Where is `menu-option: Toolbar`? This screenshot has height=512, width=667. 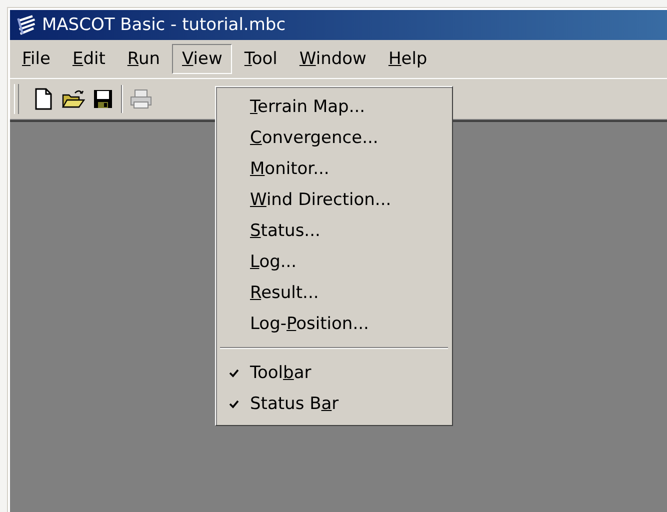
menu-option: Toolbar is located at coordinates (281, 372).